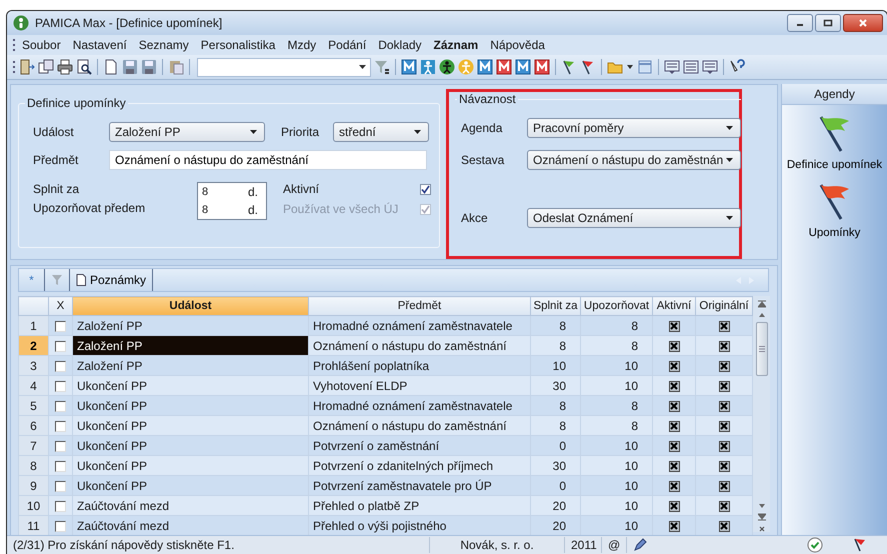 This screenshot has height=554, width=887. I want to click on filter-icon, so click(382, 67).